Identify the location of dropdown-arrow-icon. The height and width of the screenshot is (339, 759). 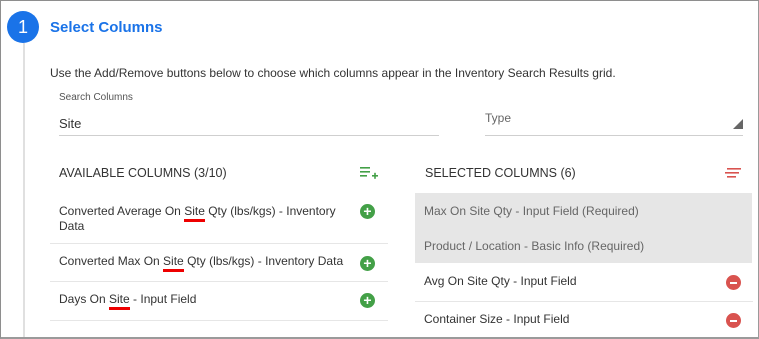
(738, 124).